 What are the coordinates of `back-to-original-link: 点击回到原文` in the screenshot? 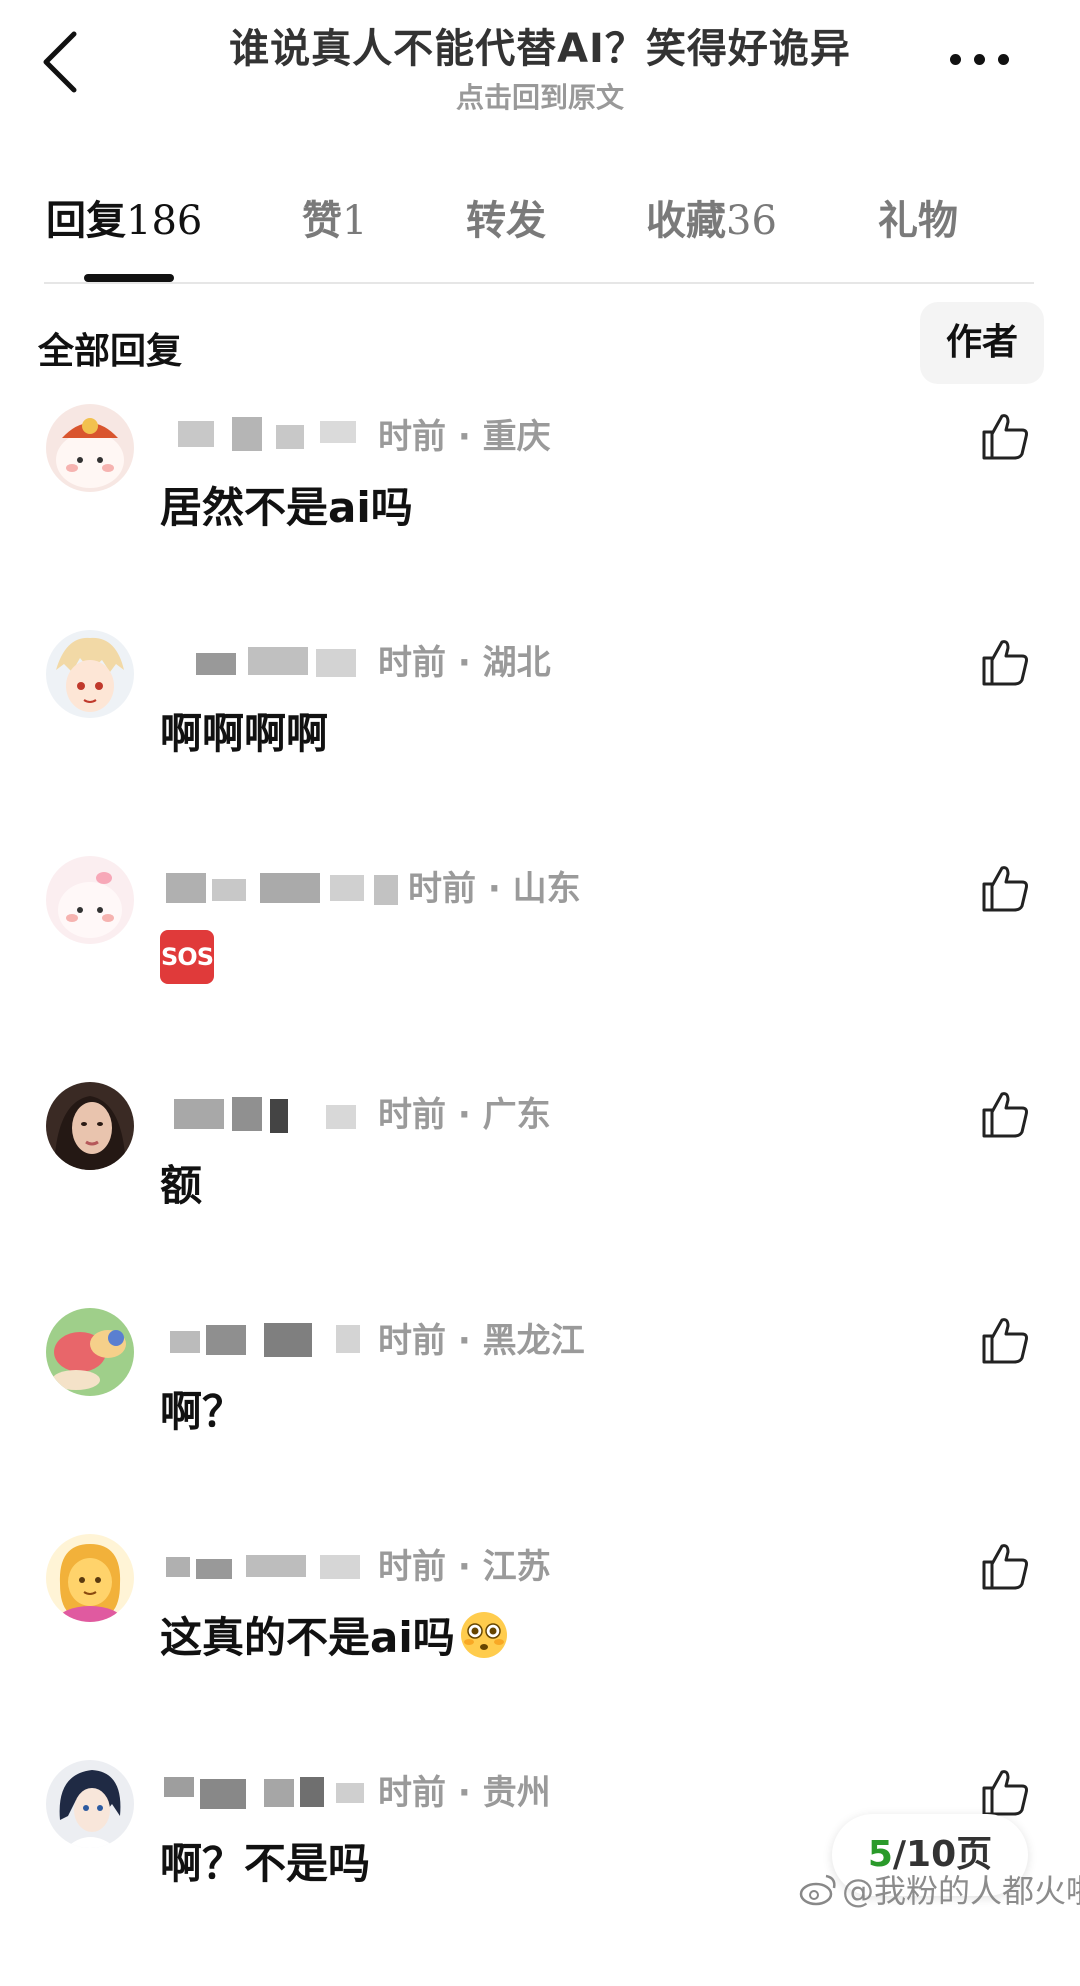 It's located at (540, 96).